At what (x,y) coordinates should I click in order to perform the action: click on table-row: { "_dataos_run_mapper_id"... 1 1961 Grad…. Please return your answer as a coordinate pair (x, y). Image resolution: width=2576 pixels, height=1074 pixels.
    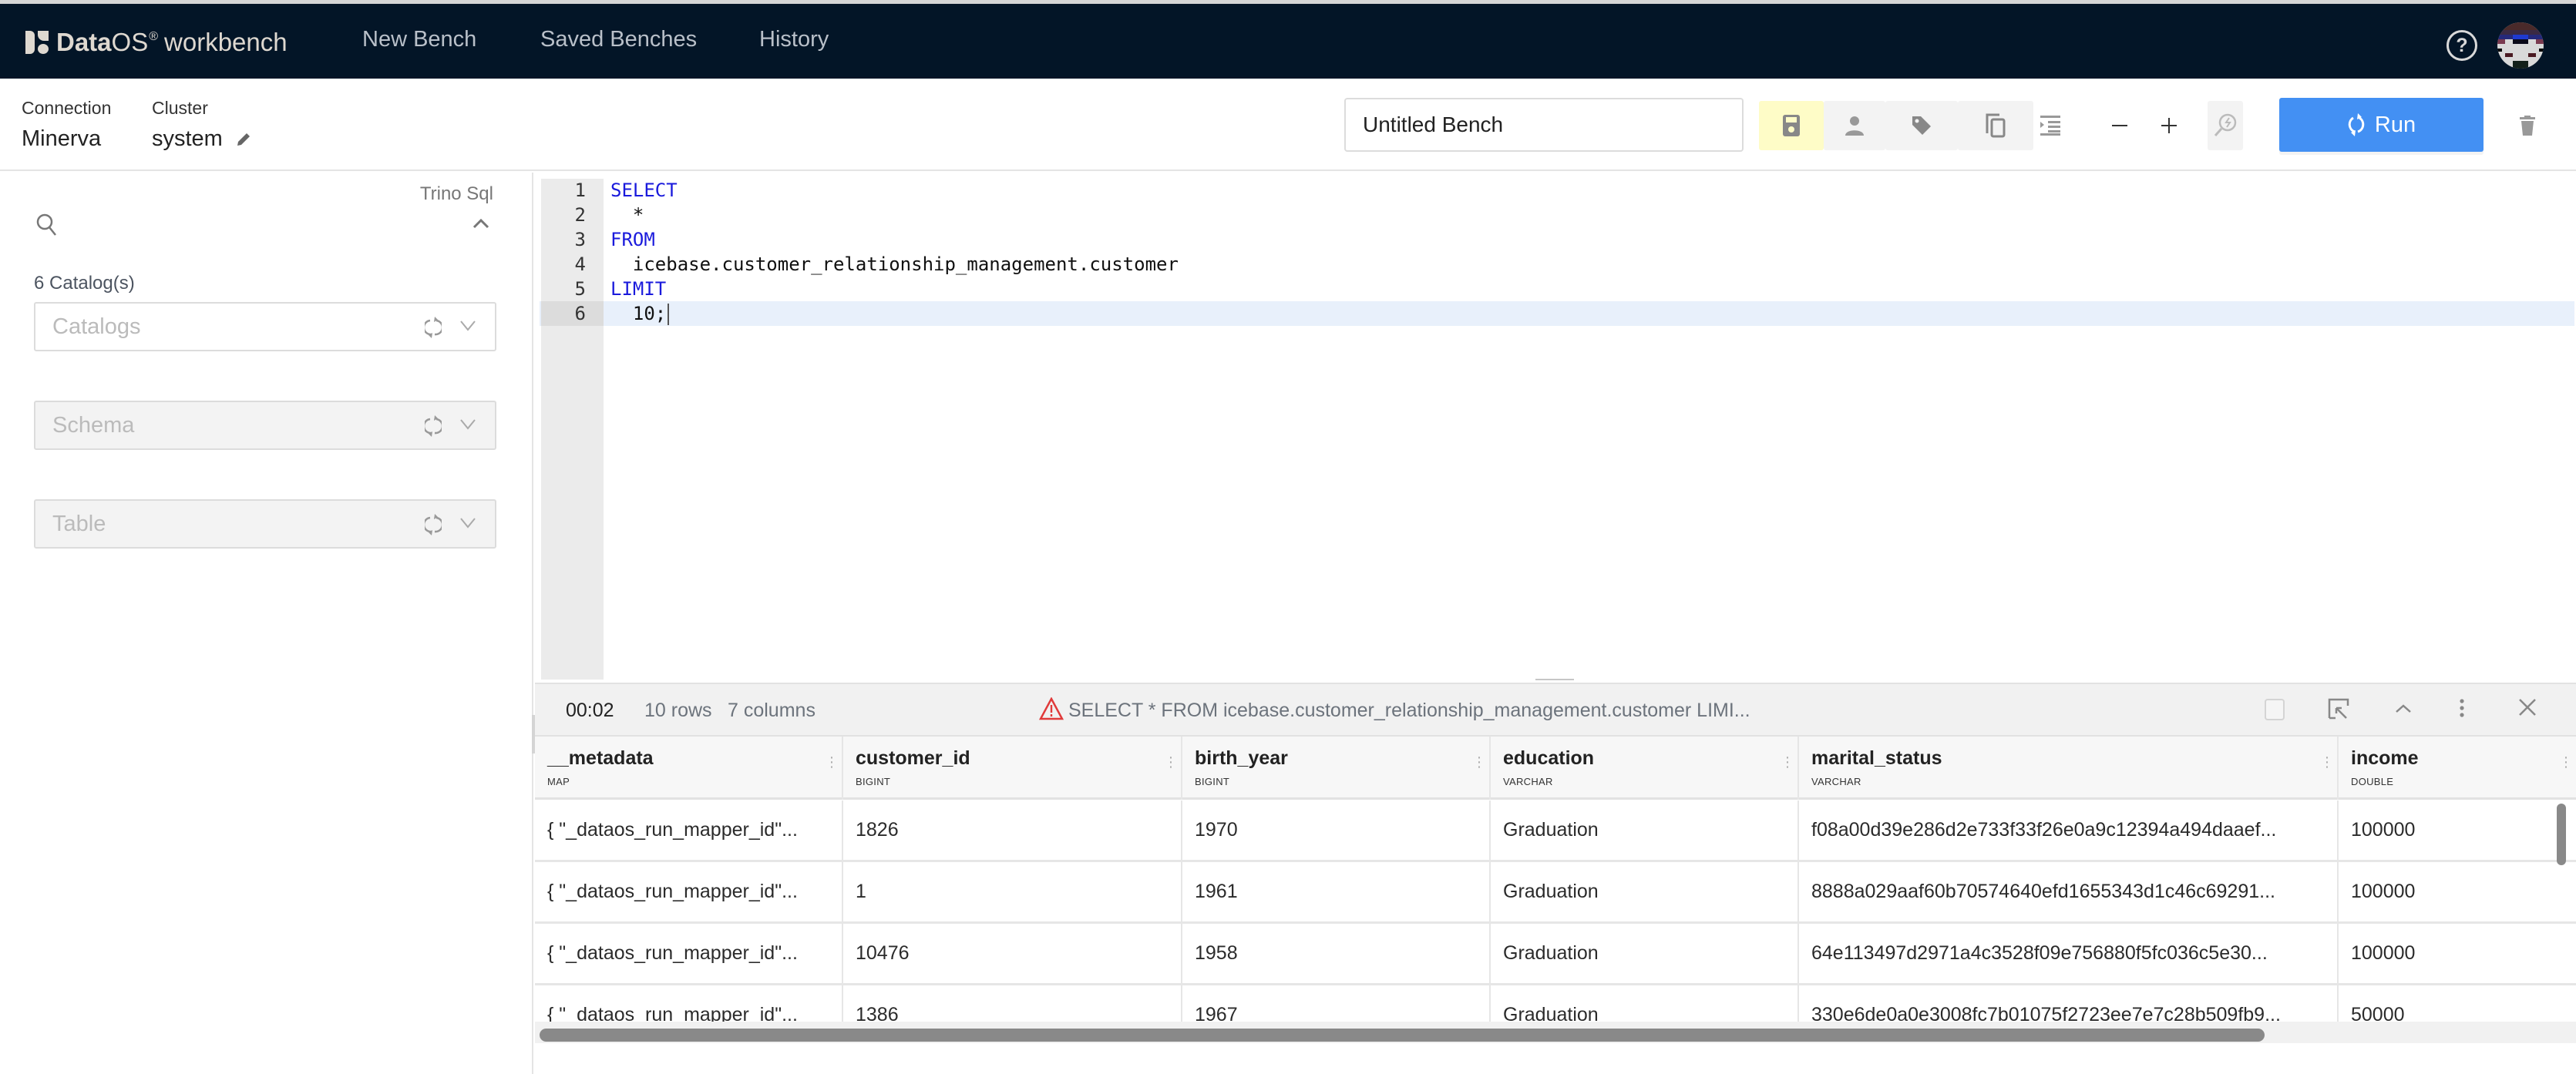
    Looking at the image, I should click on (1555, 893).